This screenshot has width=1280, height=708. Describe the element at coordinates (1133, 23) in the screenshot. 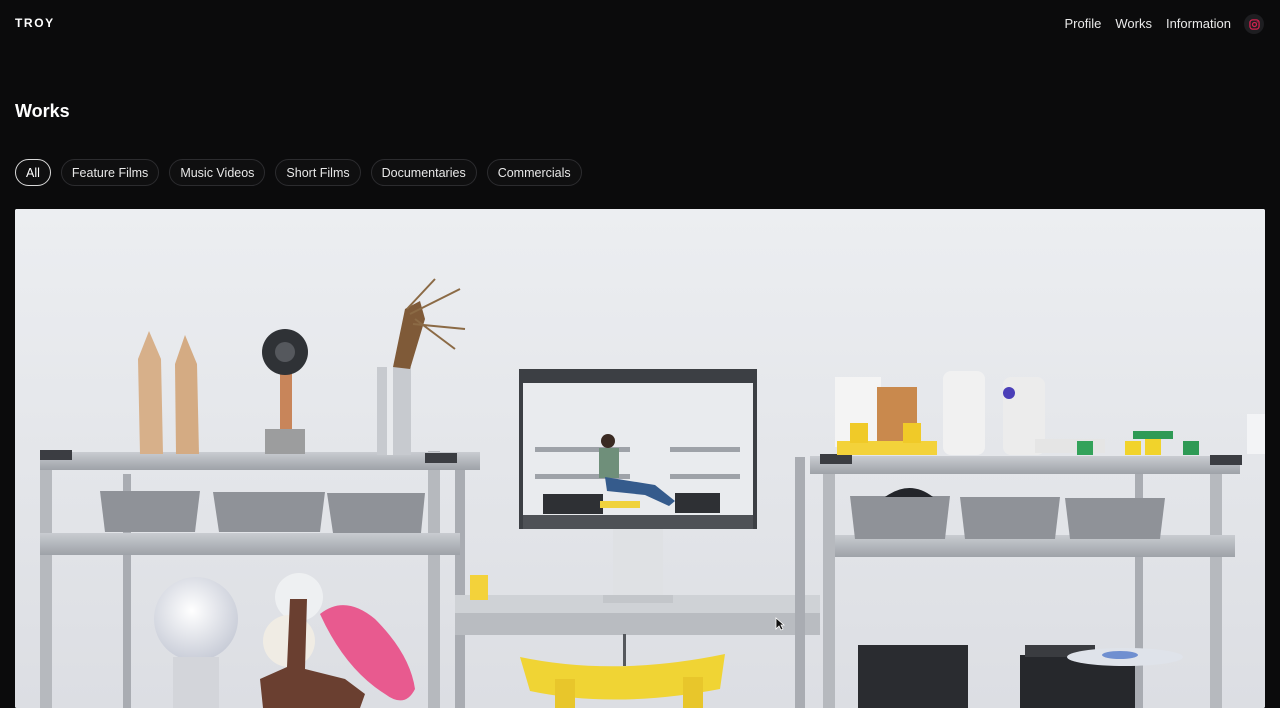

I see `nav-link-works: Works` at that location.